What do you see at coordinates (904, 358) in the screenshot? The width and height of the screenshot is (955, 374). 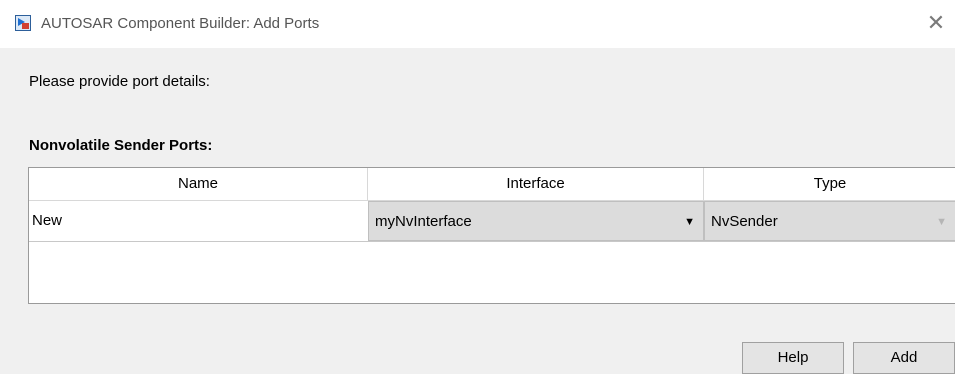 I see `add-button: Add` at bounding box center [904, 358].